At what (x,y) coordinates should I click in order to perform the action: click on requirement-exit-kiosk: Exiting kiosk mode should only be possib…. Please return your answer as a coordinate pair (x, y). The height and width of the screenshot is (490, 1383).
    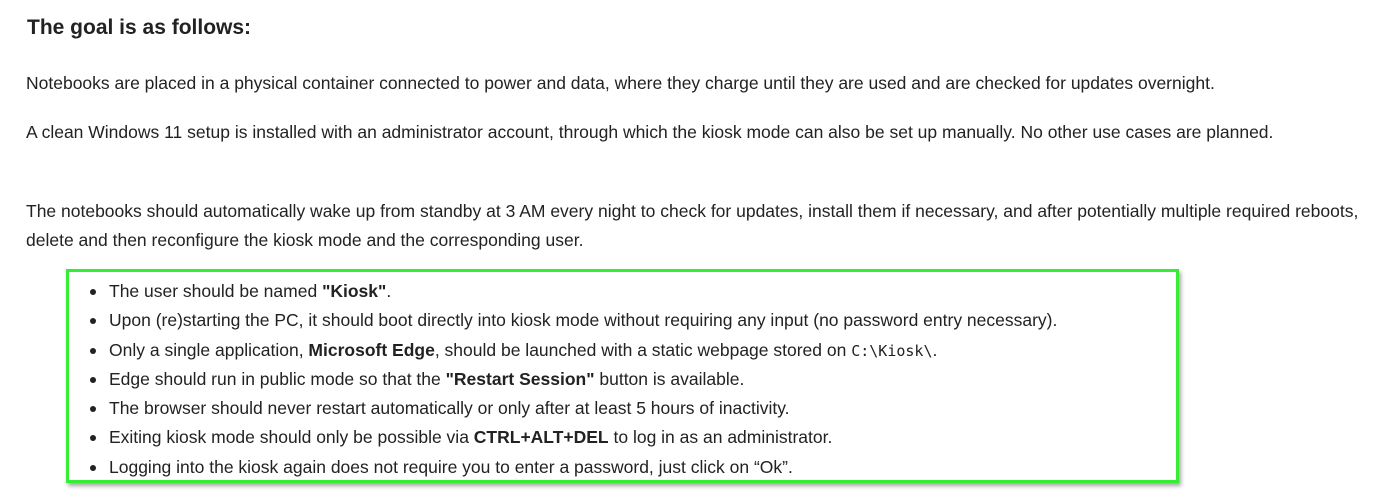
    Looking at the image, I should click on (563, 437).